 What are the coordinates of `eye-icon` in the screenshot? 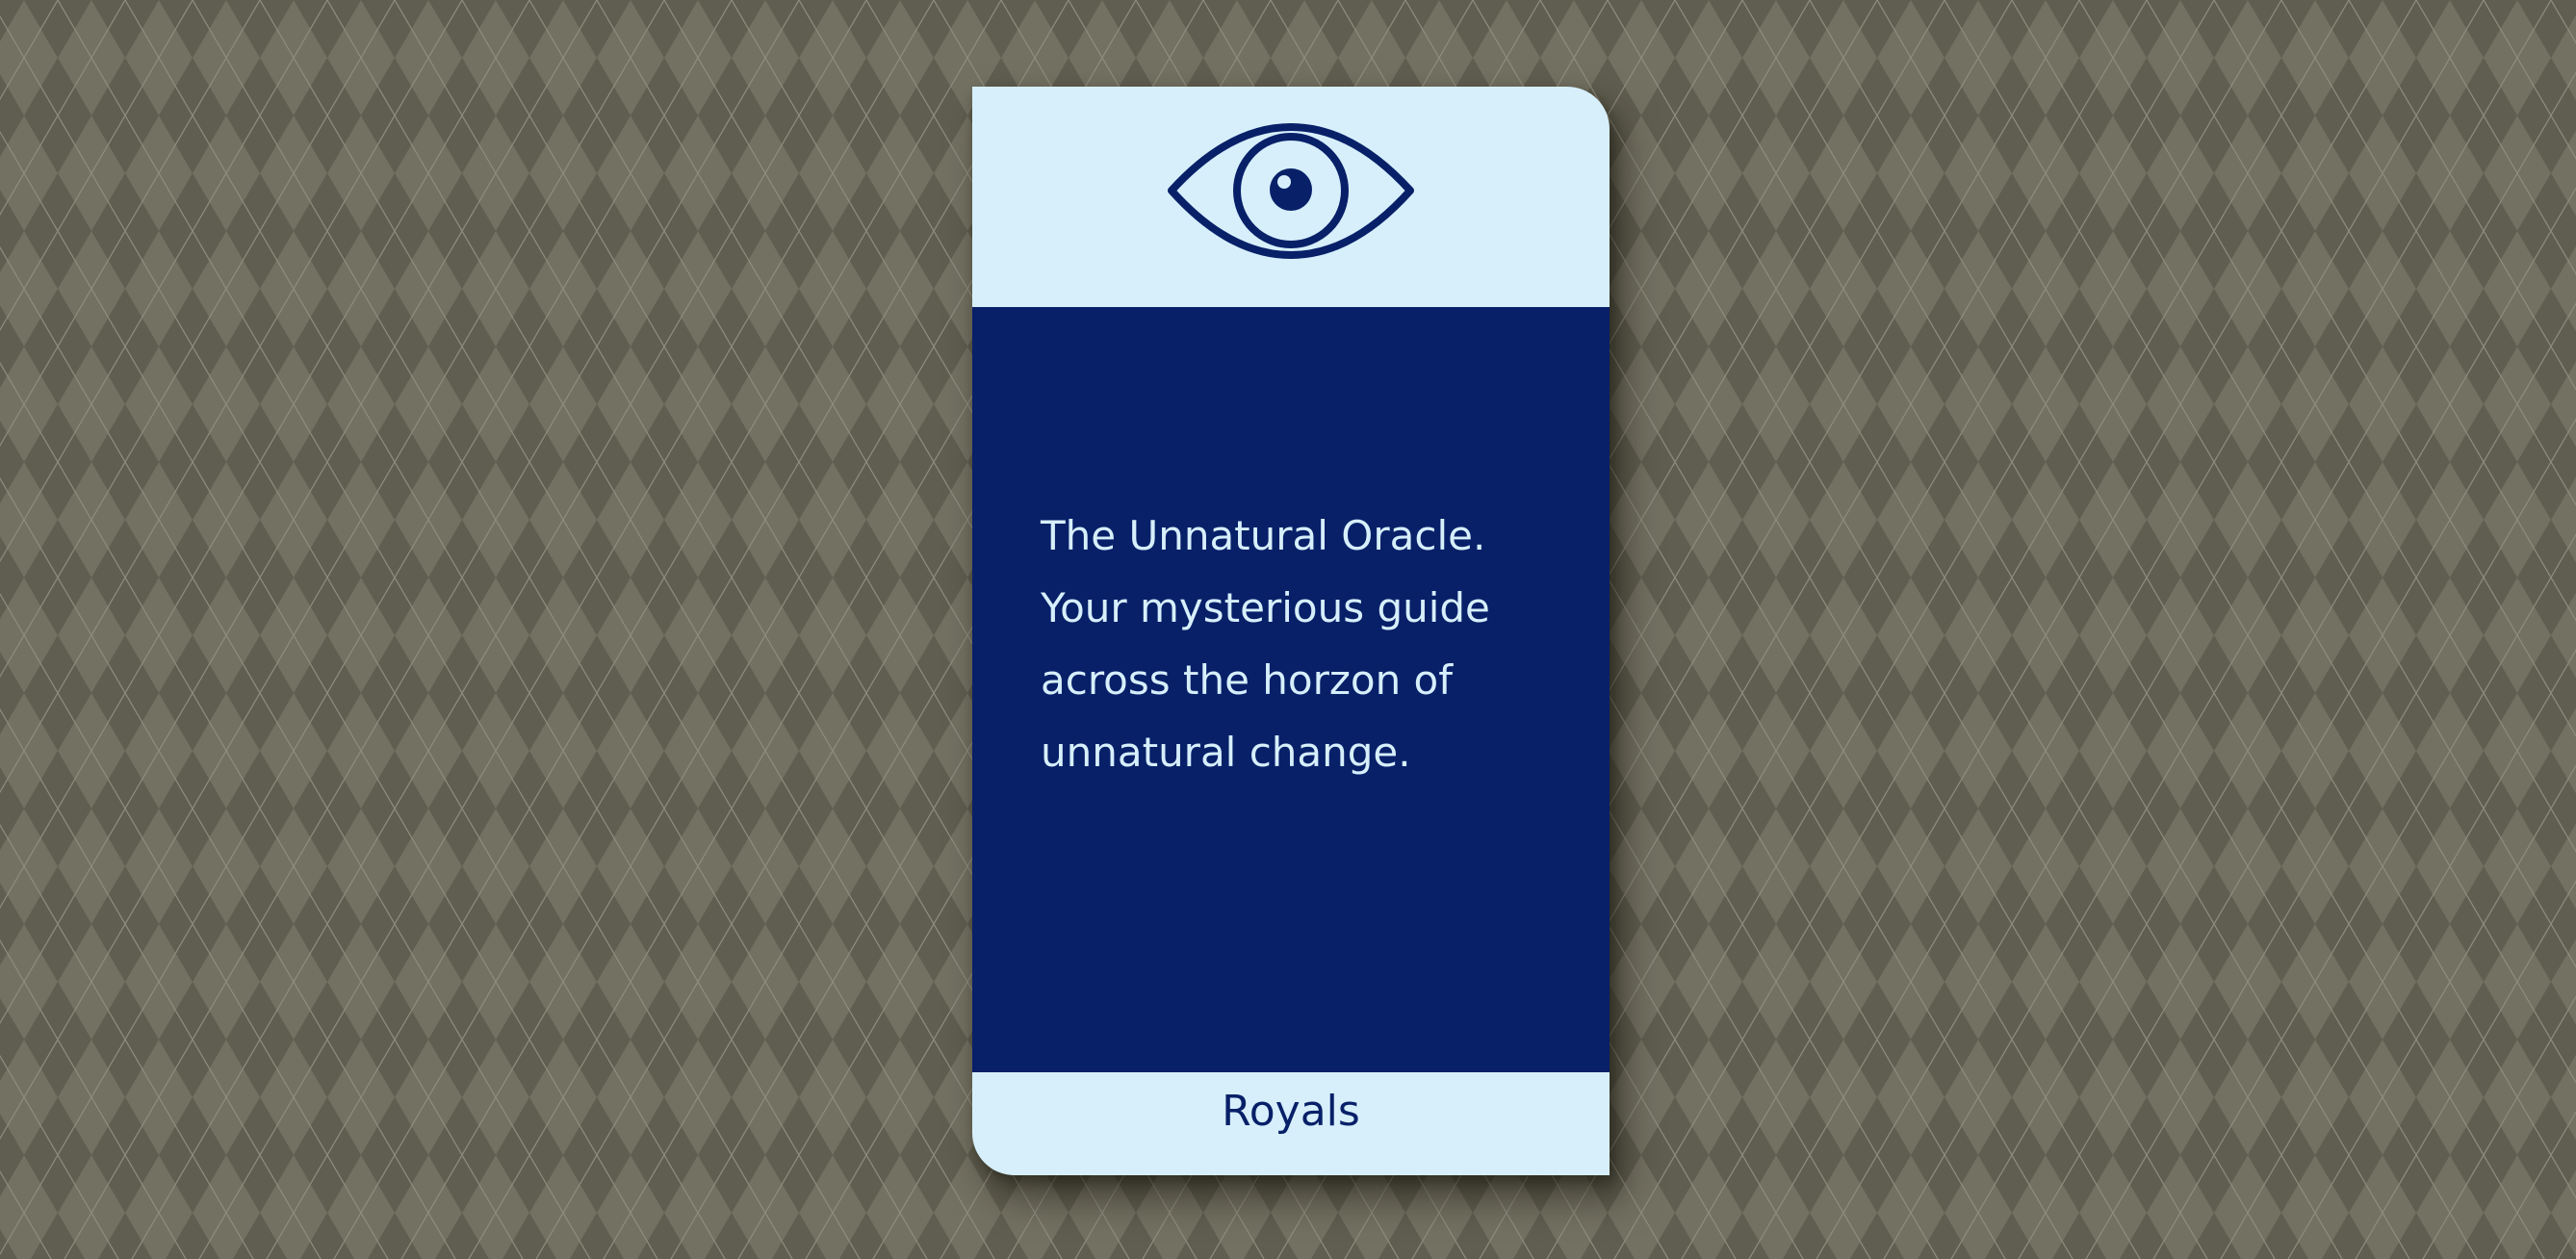 It's located at (1291, 197).